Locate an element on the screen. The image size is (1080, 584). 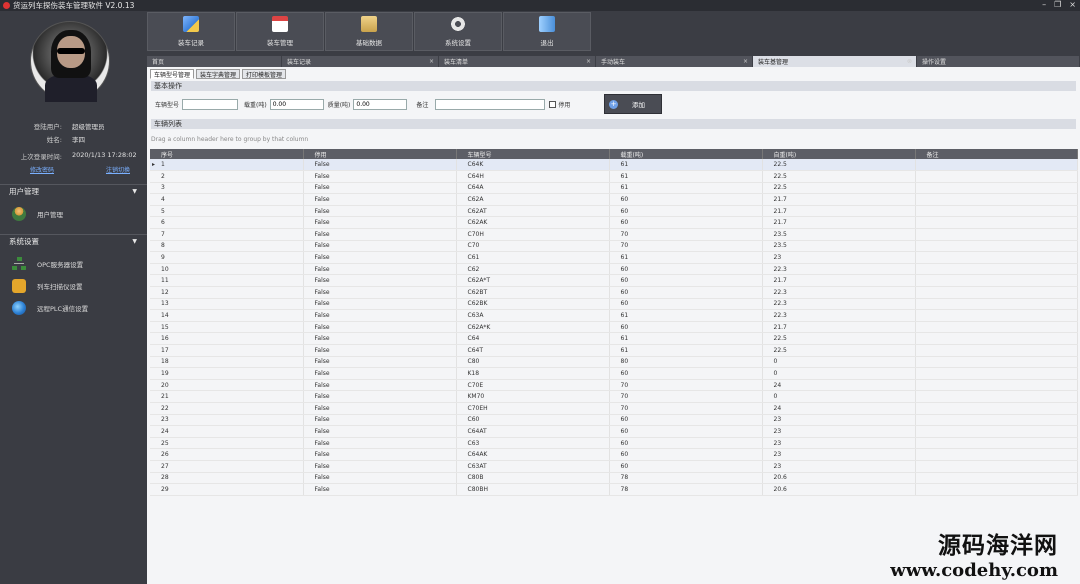
table-row: 16 False C64 61 22.5 is located at coordinates (614, 338).